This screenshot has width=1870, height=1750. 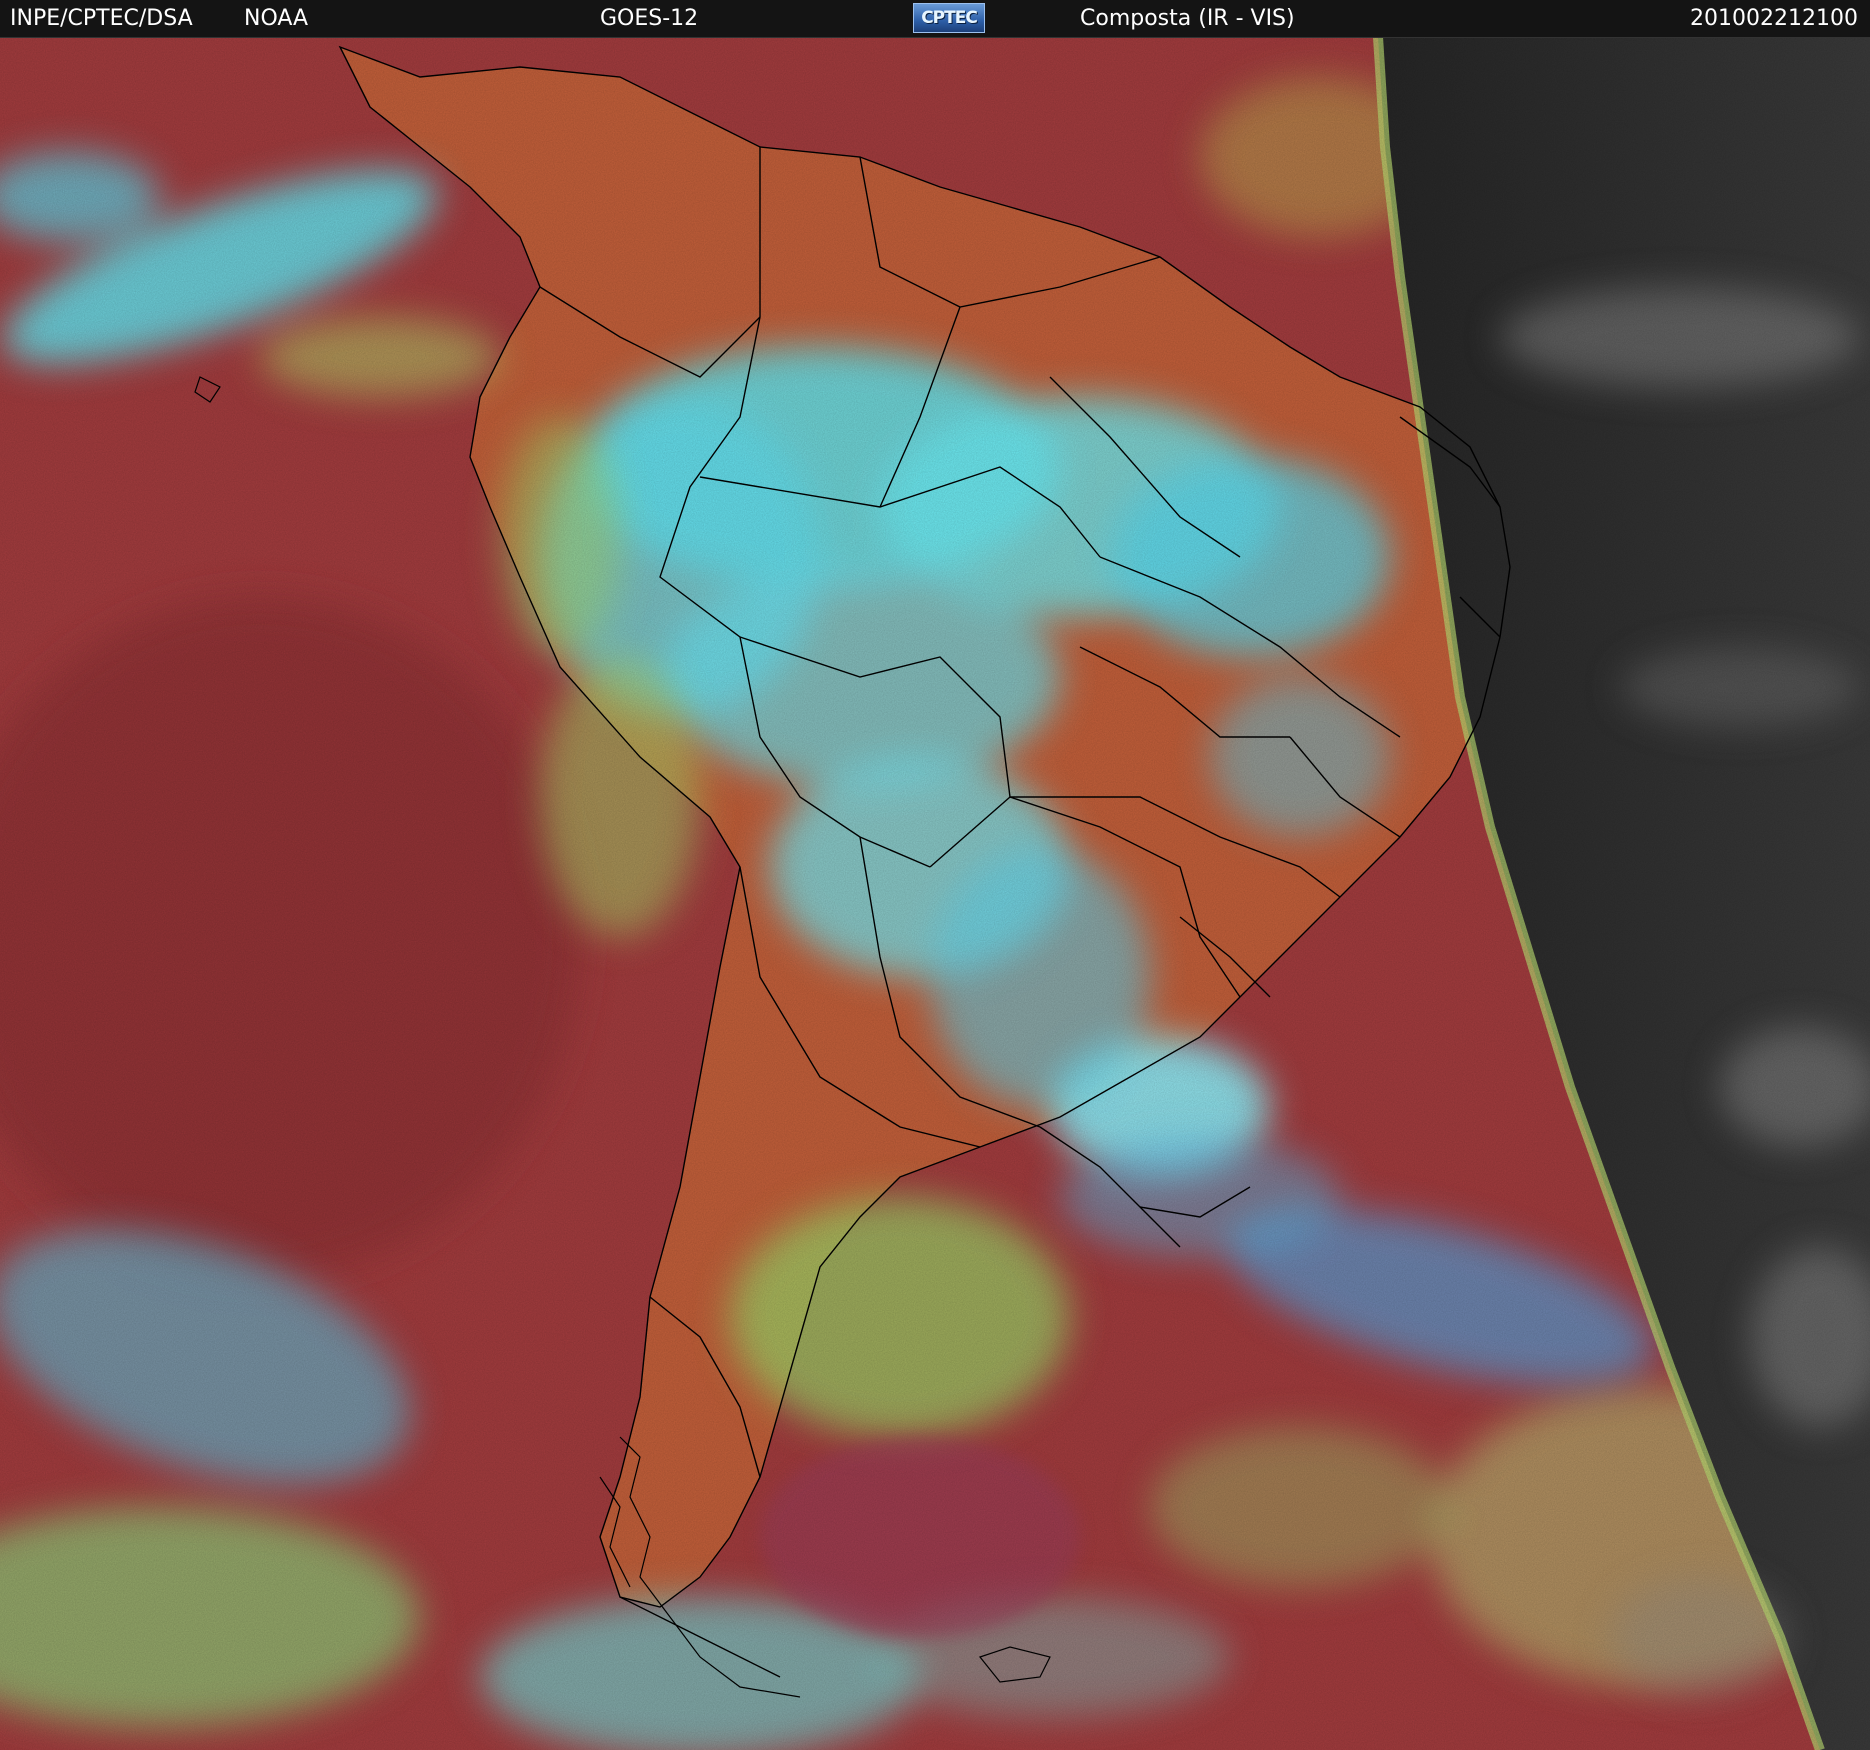 I want to click on timestamp-label: 201002212100, so click(x=1774, y=18).